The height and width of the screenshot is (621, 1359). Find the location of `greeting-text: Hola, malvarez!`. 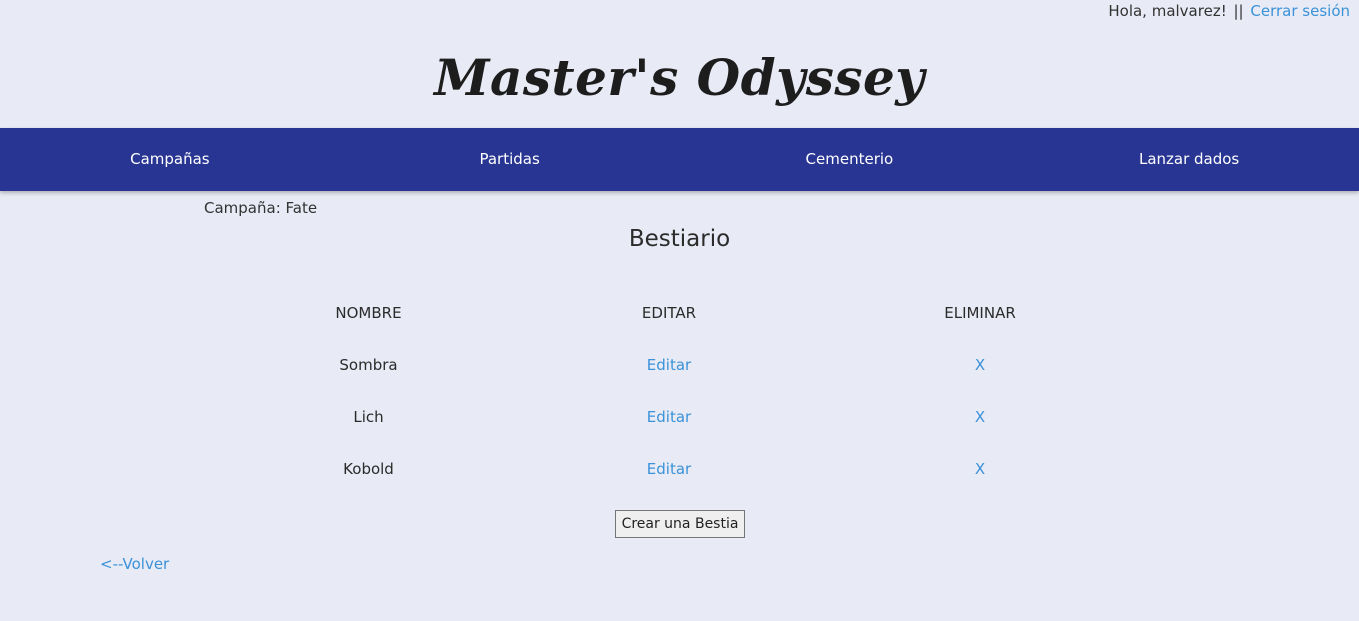

greeting-text: Hola, malvarez! is located at coordinates (1167, 11).